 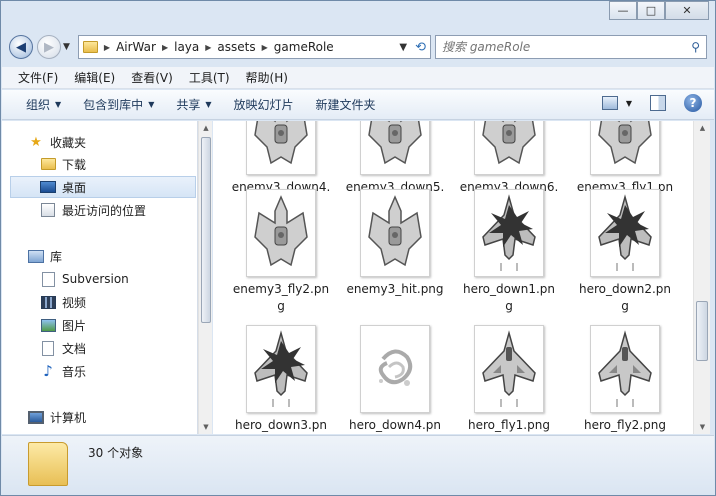 I want to click on hero-ship-icon, so click(x=509, y=369).